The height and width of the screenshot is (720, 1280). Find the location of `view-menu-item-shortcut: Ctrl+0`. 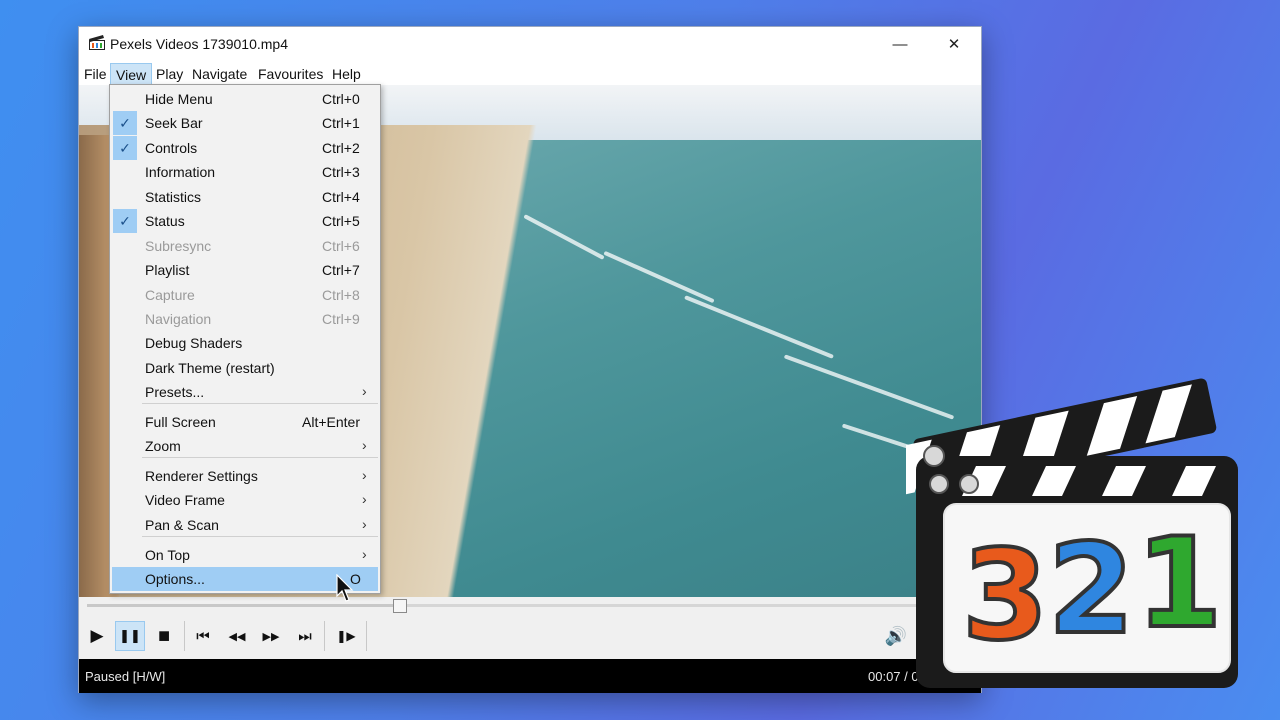

view-menu-item-shortcut: Ctrl+0 is located at coordinates (341, 99).